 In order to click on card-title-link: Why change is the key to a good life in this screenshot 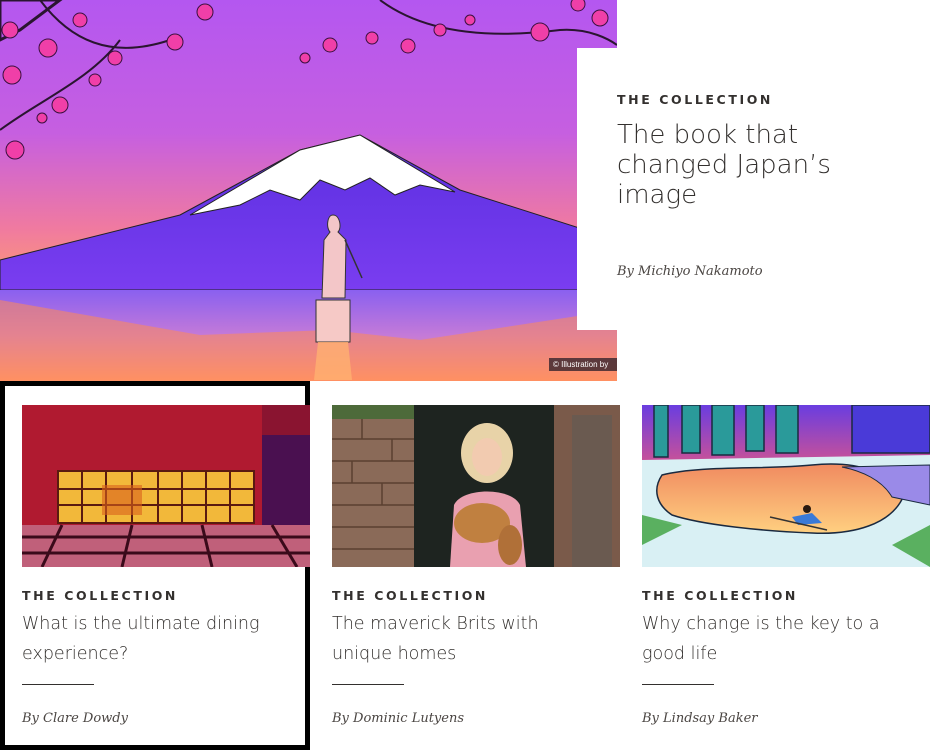, I will do `click(777, 639)`.